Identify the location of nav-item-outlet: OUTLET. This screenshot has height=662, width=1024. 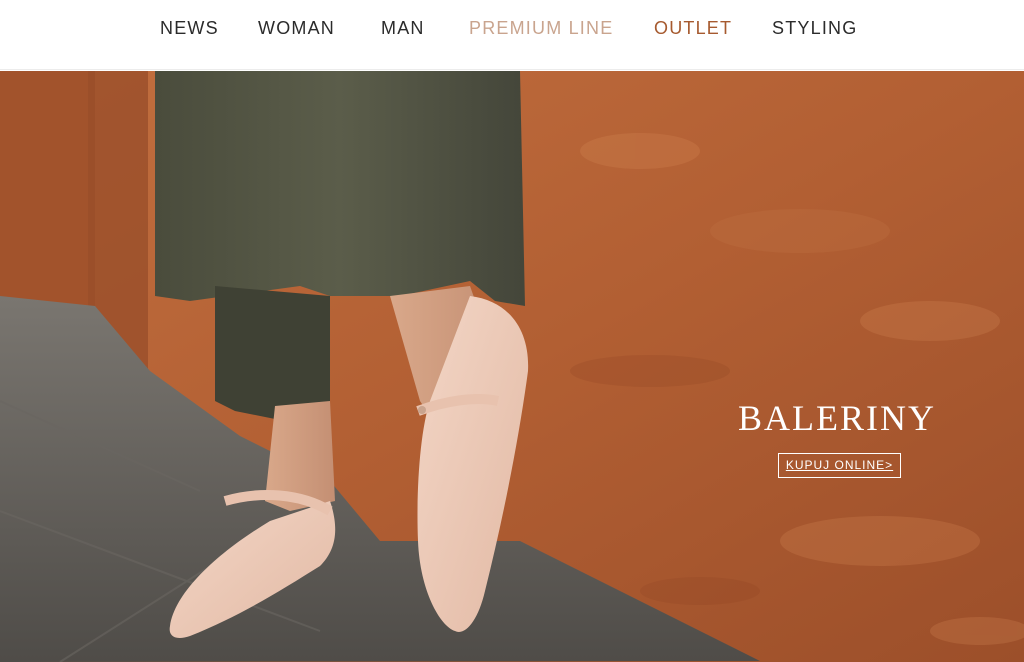
(693, 28).